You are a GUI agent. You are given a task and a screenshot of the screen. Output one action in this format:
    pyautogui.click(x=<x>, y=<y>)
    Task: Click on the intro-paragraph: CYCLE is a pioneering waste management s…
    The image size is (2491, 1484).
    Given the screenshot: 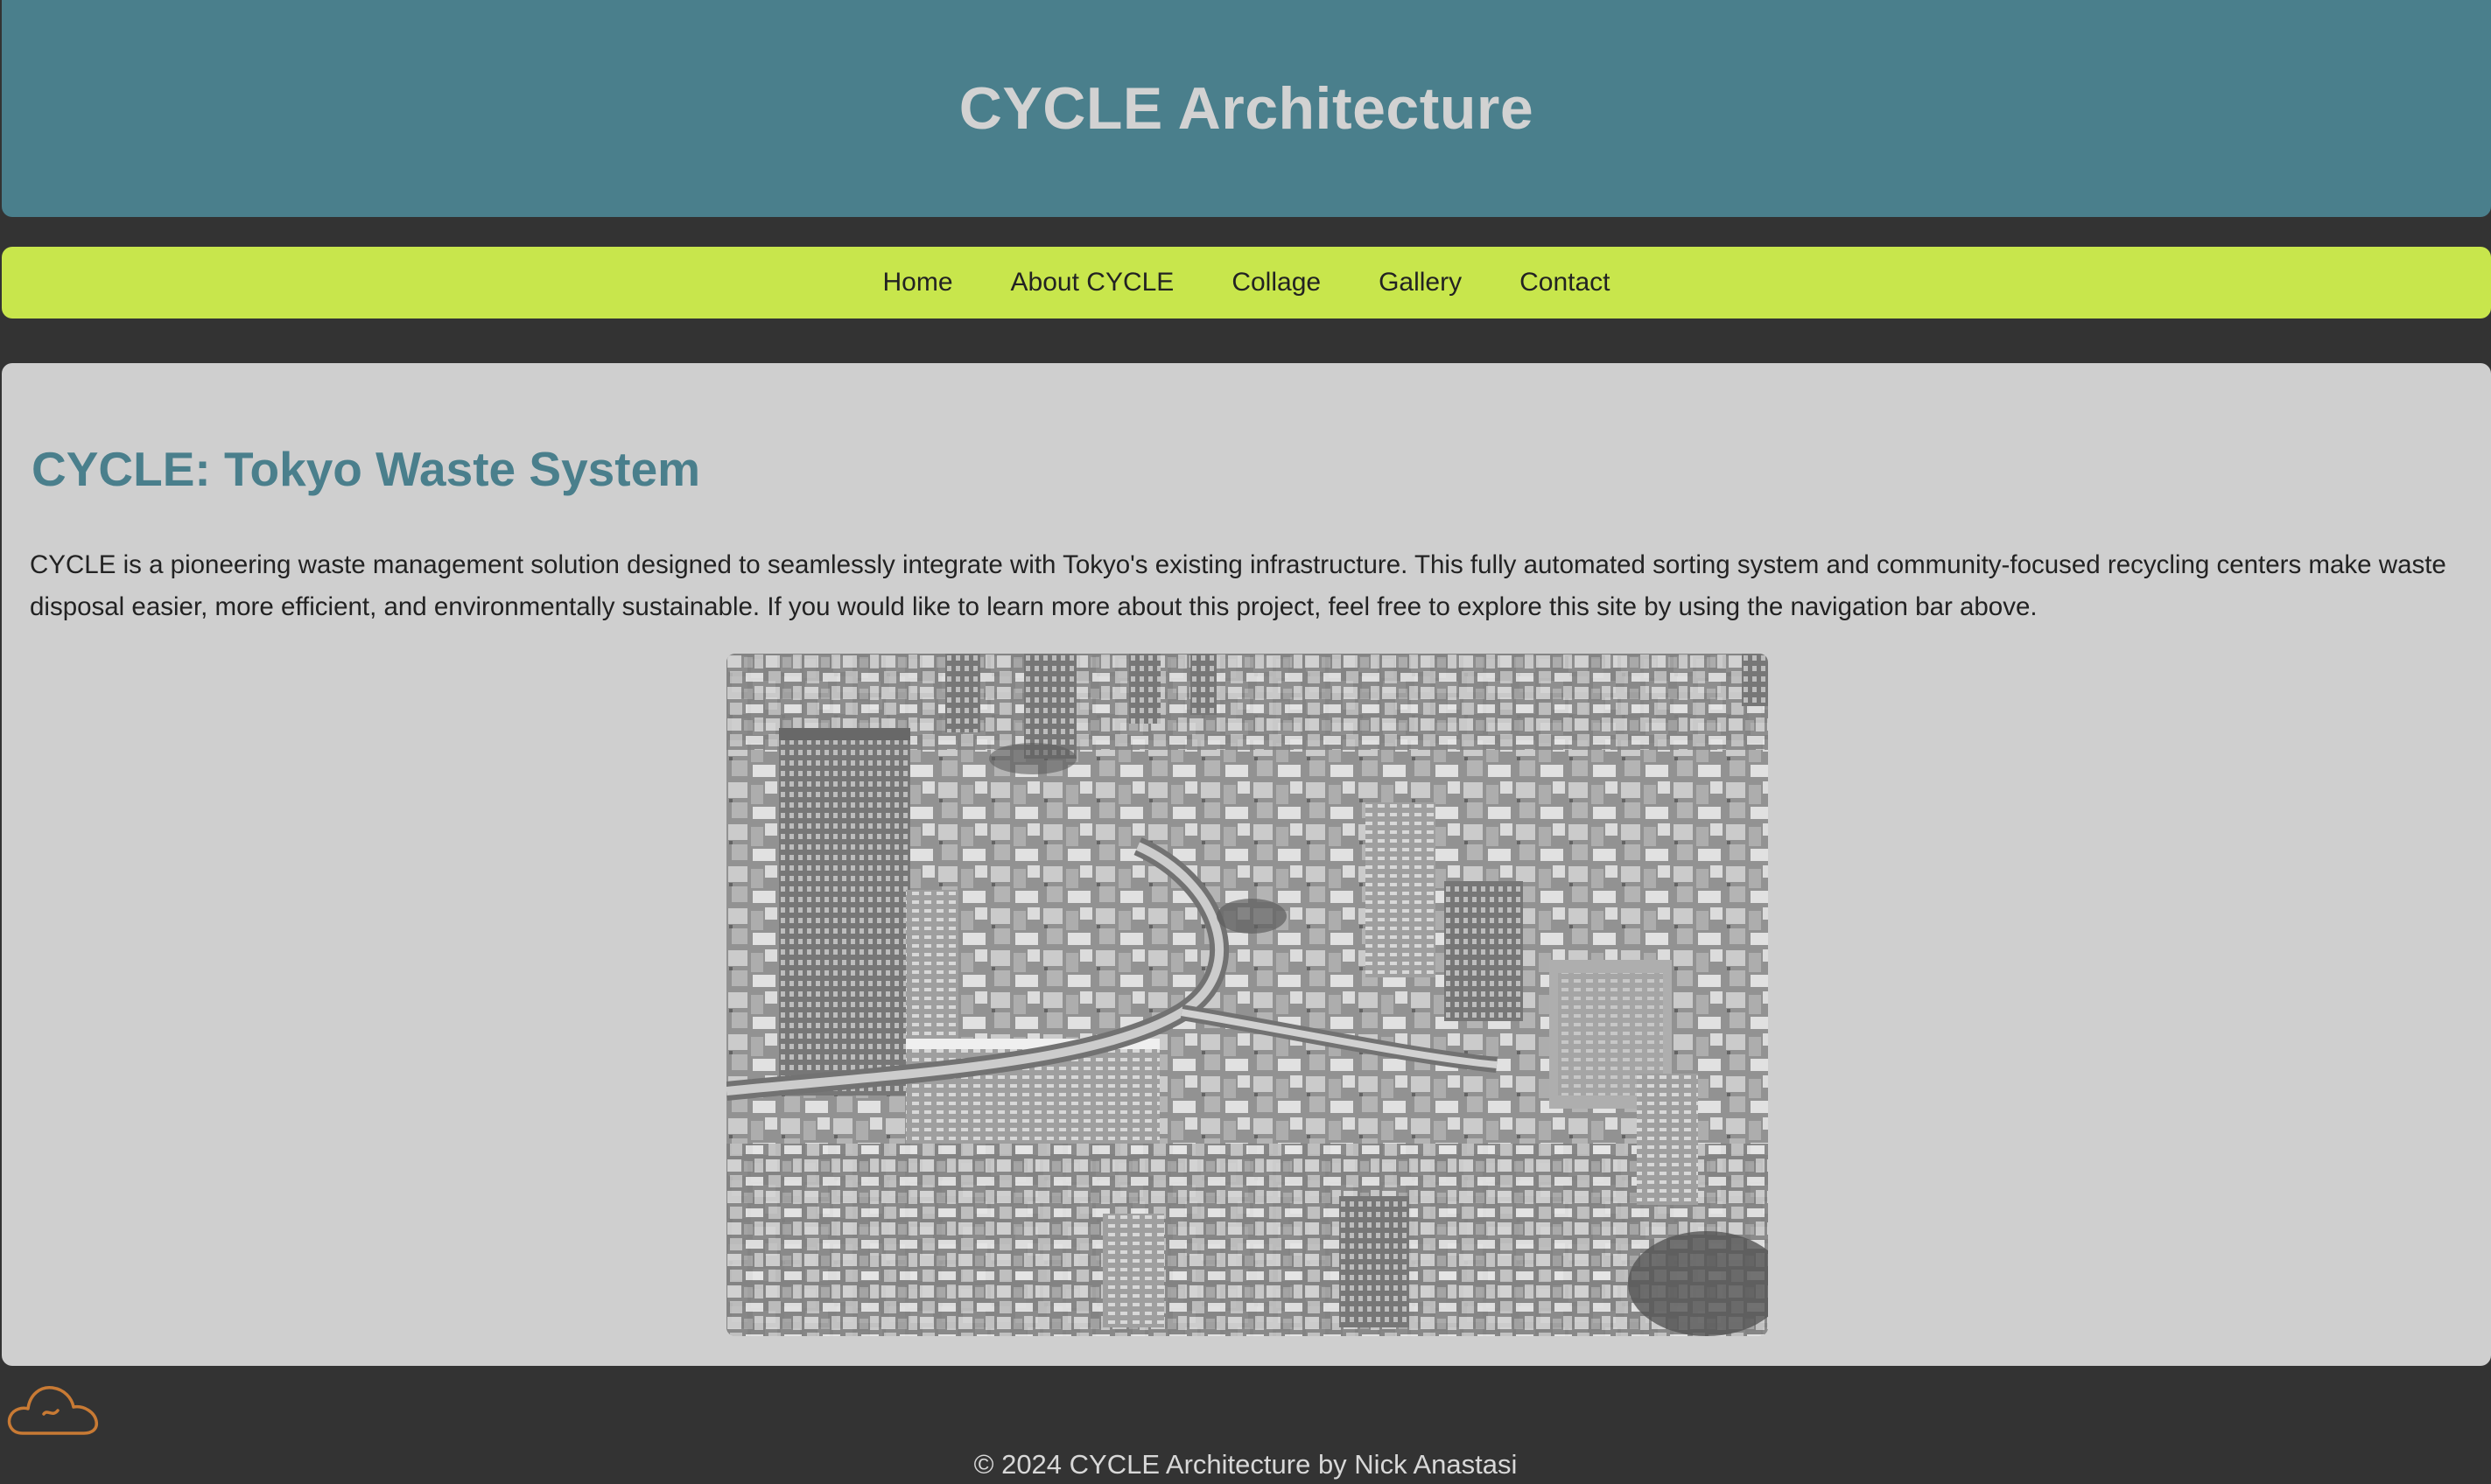 What is the action you would take?
    pyautogui.click(x=1238, y=585)
    